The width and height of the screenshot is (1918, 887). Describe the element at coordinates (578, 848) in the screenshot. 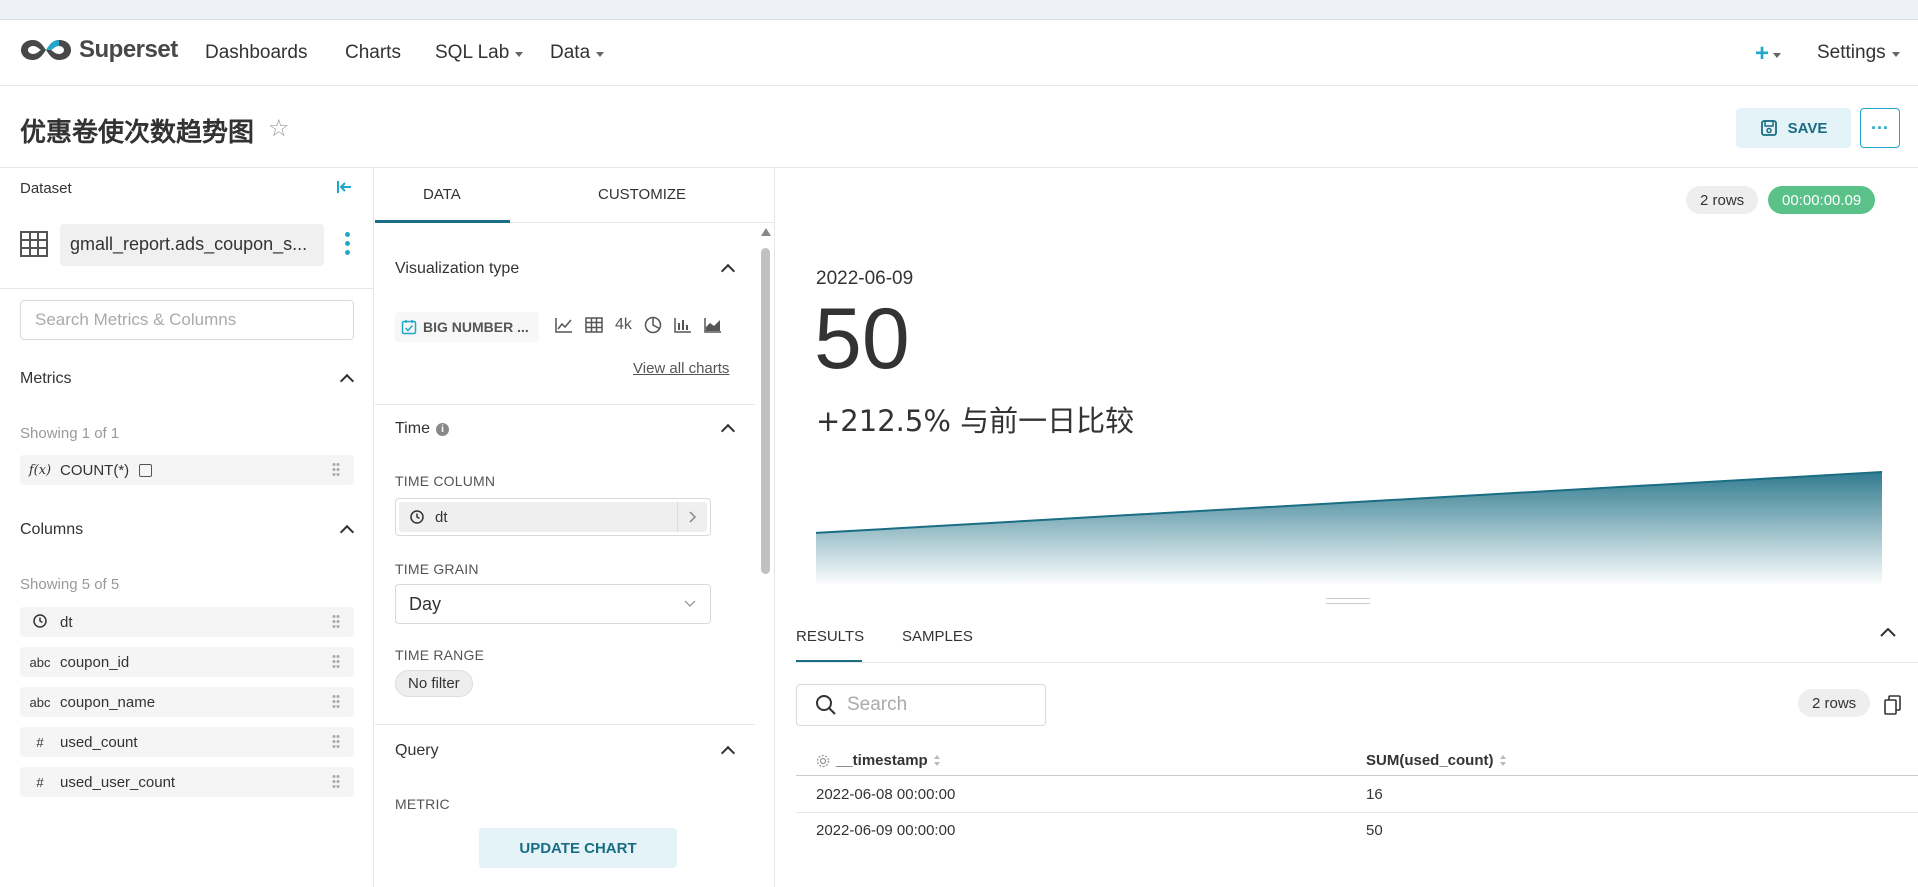

I see `update-chart-button: UPDATE CHART` at that location.